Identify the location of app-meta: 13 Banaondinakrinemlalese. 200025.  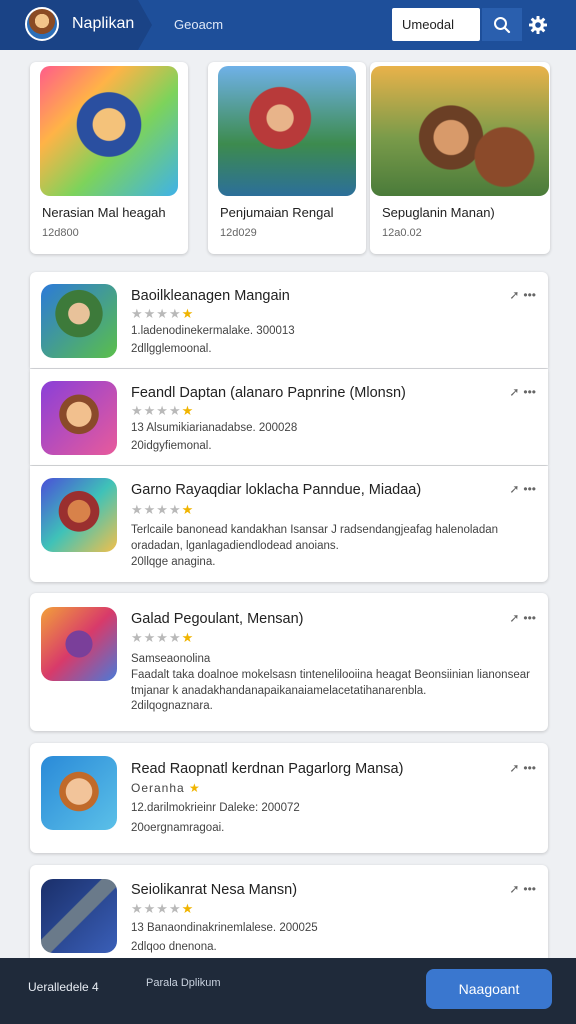
(224, 928).